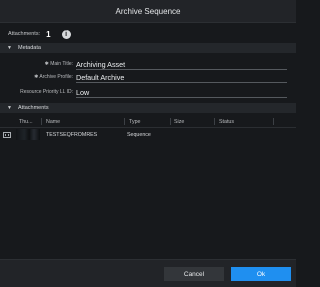 The image size is (320, 287). I want to click on dialog-footer: Cancel Ok, so click(148, 273).